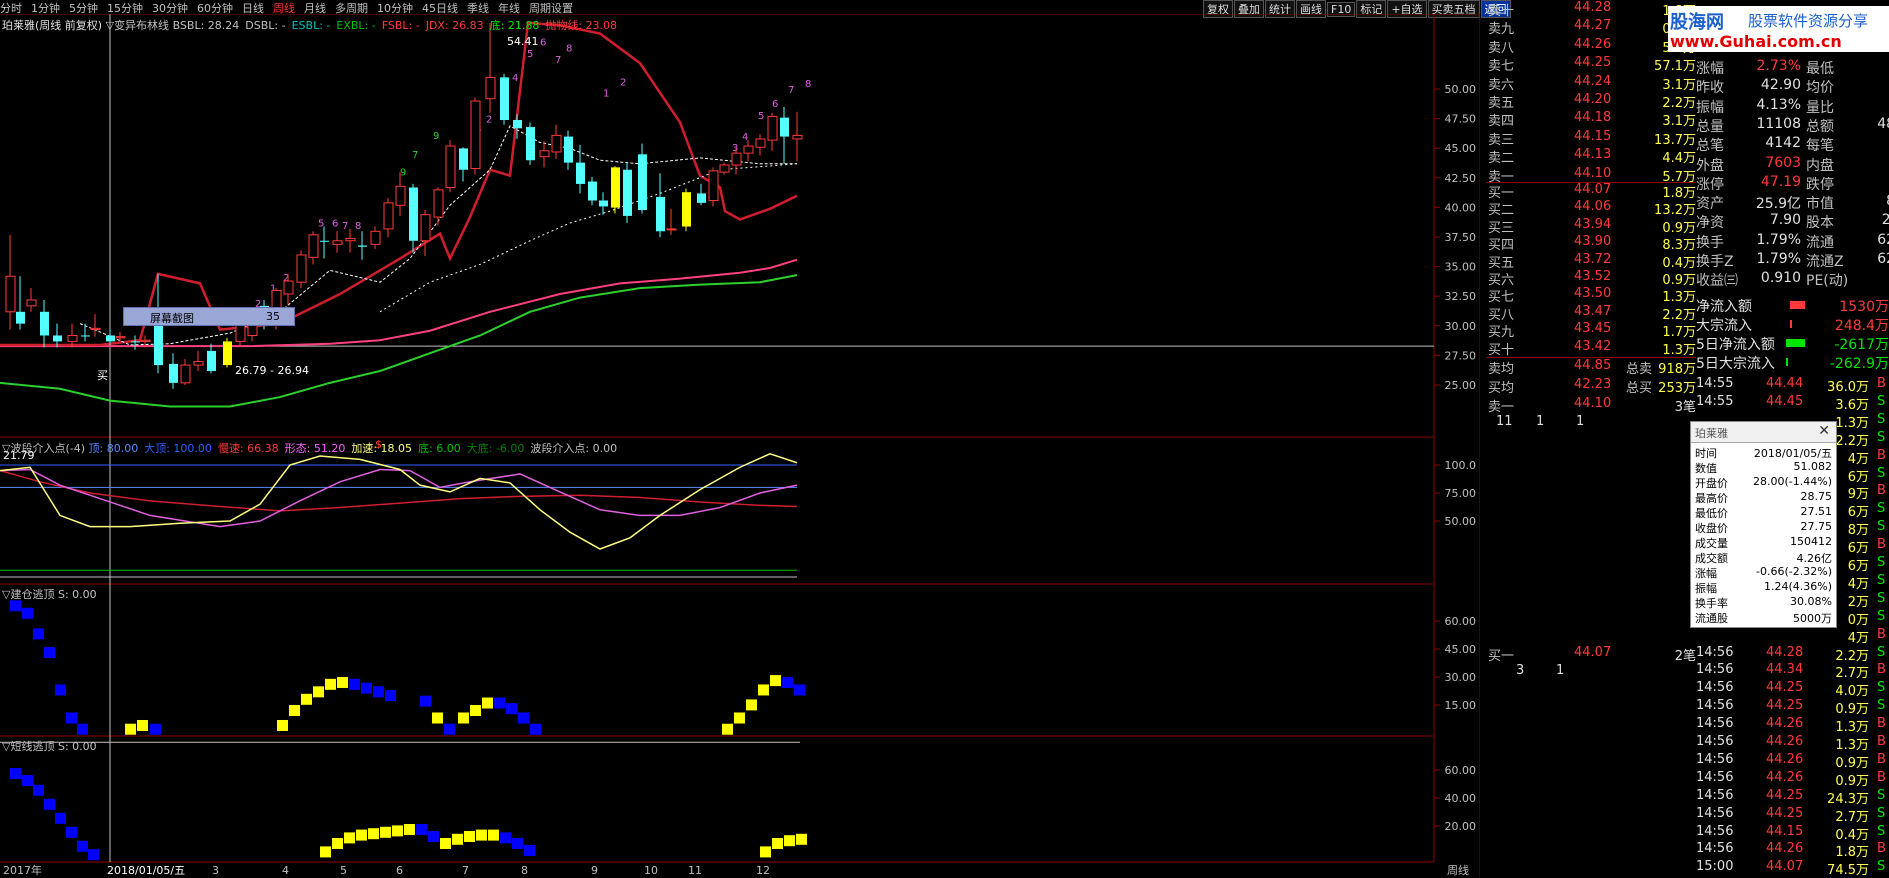 The image size is (1889, 878). I want to click on tick-row: 14:56 44.25 4.0万 S, so click(1791, 689).